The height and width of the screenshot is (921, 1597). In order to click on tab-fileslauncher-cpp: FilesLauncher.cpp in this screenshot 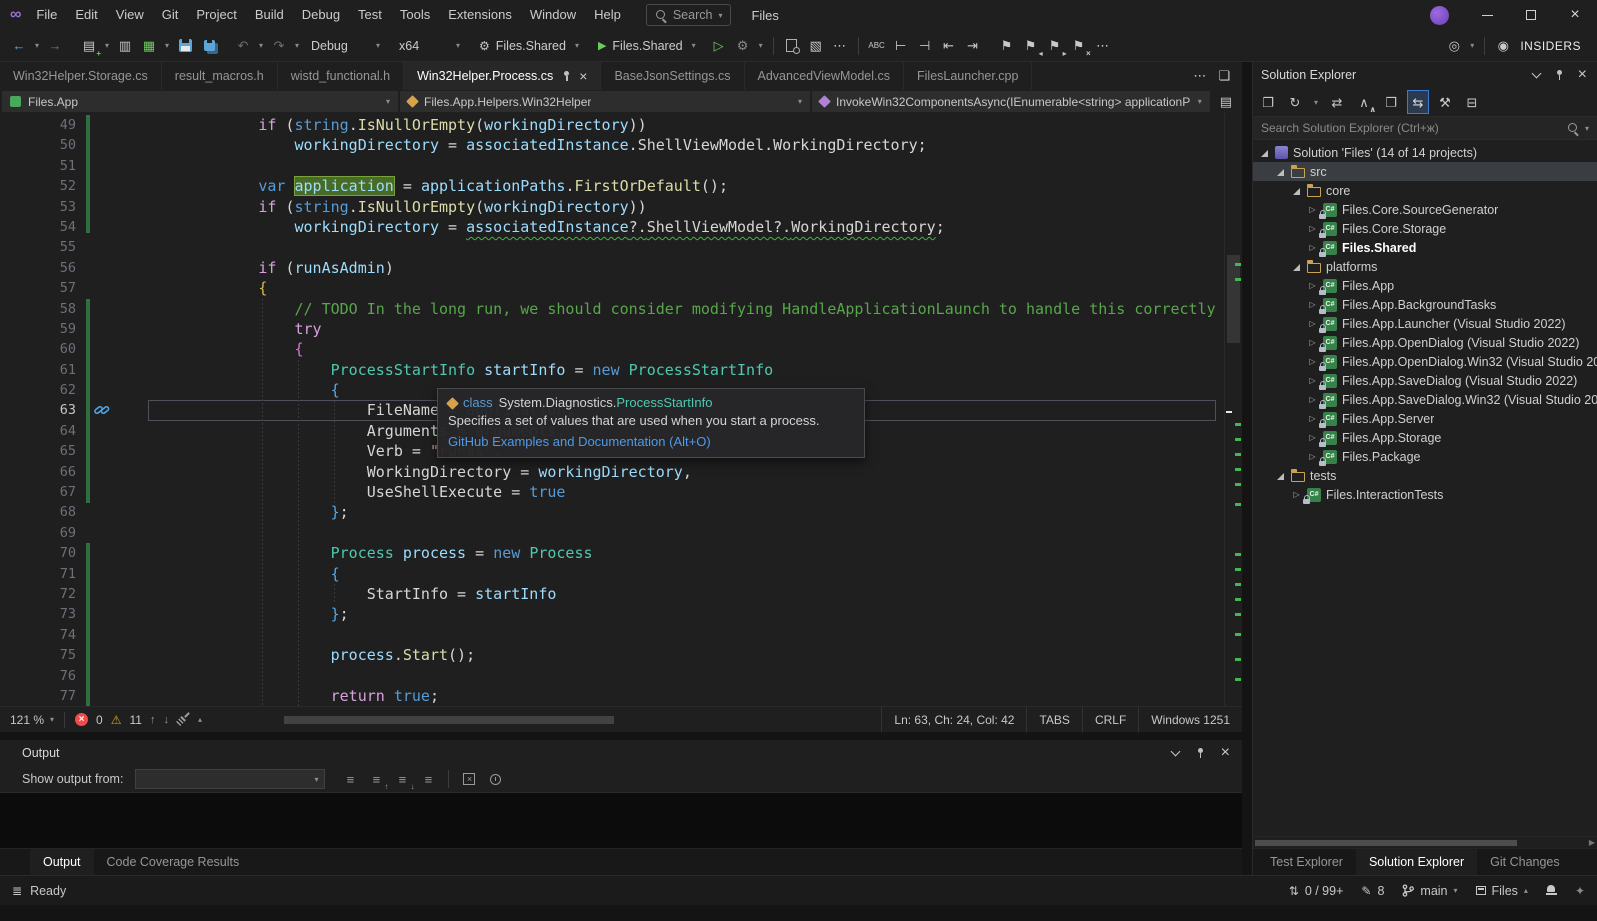, I will do `click(968, 76)`.